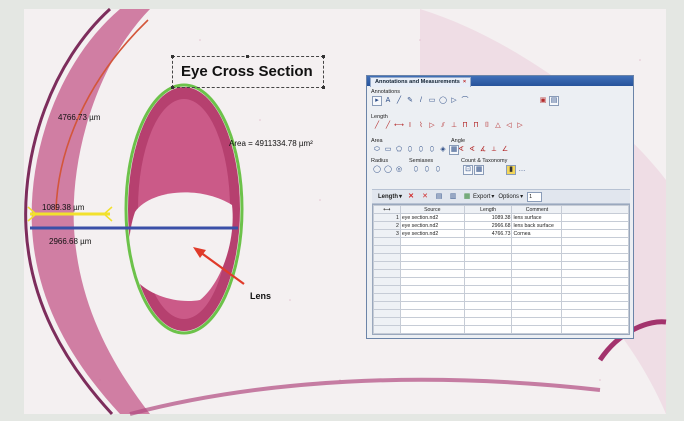  What do you see at coordinates (531, 196) in the screenshot?
I see `page-spin-value: 1` at bounding box center [531, 196].